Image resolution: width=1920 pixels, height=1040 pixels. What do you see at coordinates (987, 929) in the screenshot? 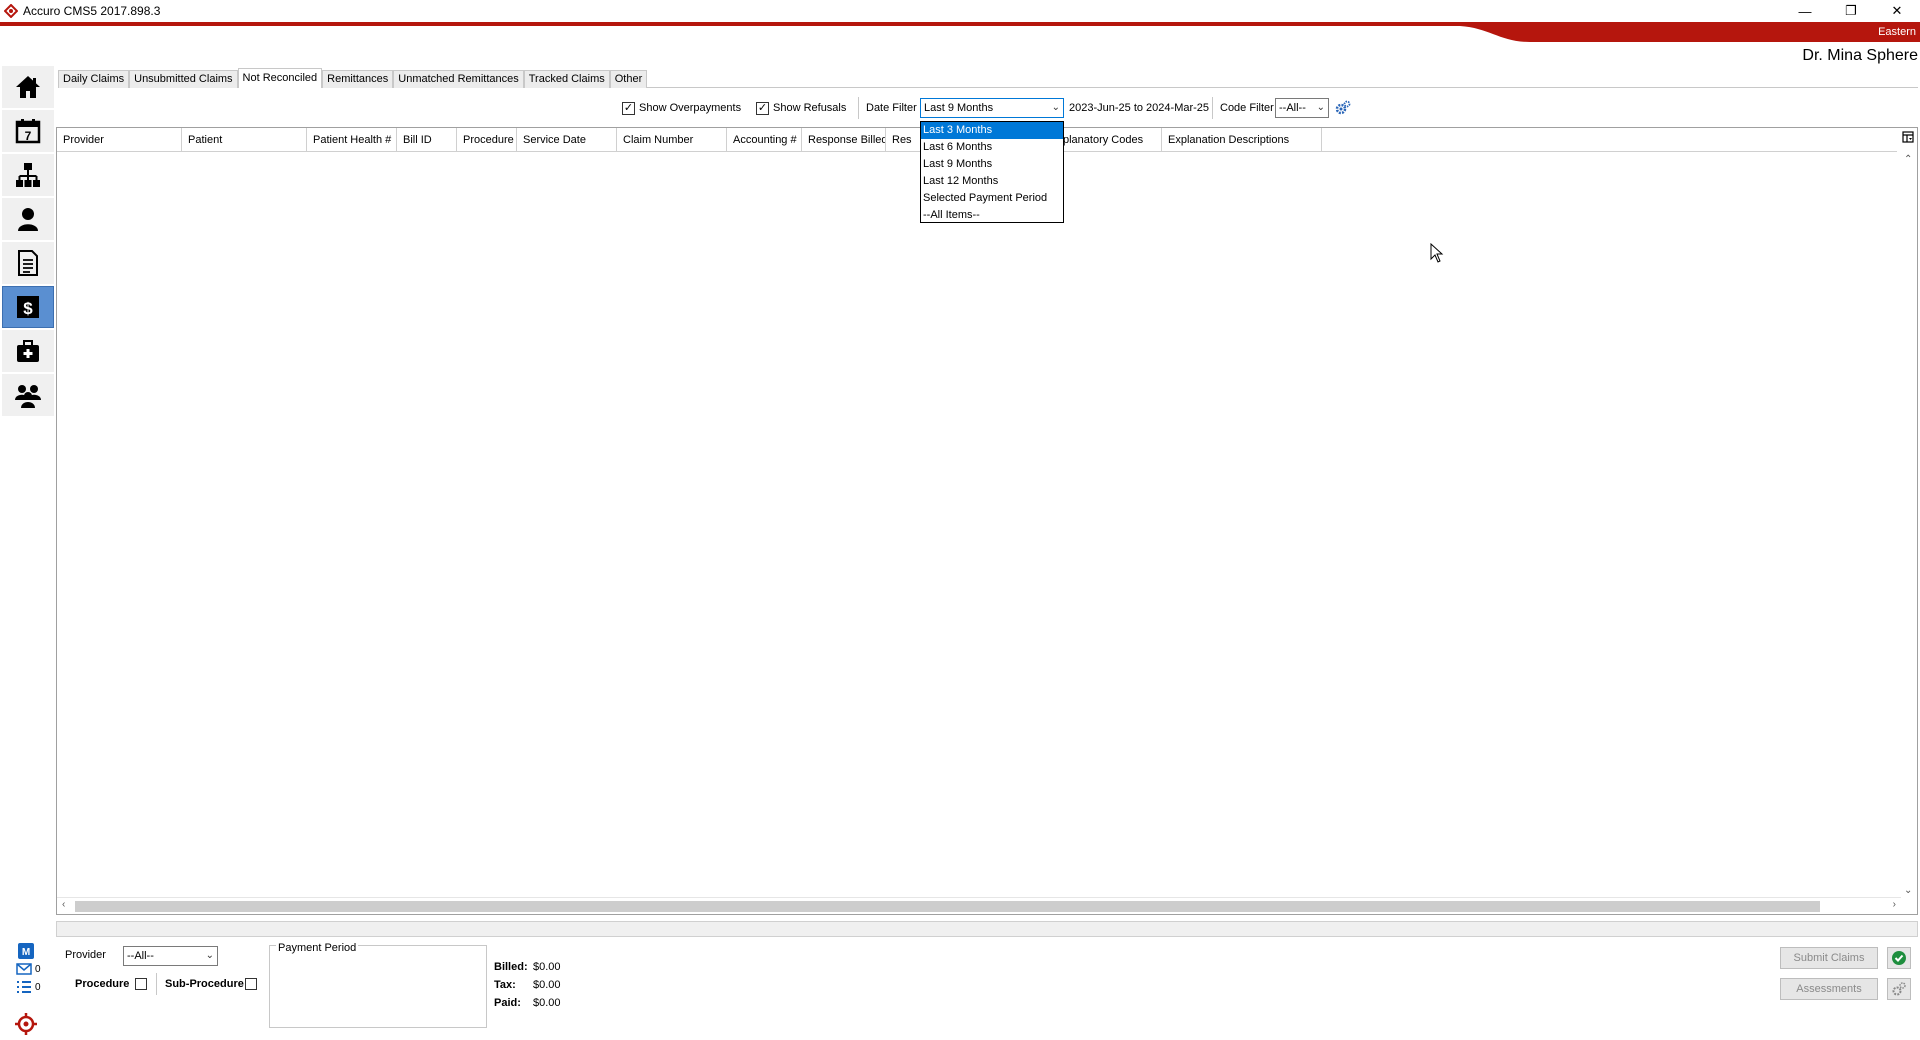
I see `status-strip` at bounding box center [987, 929].